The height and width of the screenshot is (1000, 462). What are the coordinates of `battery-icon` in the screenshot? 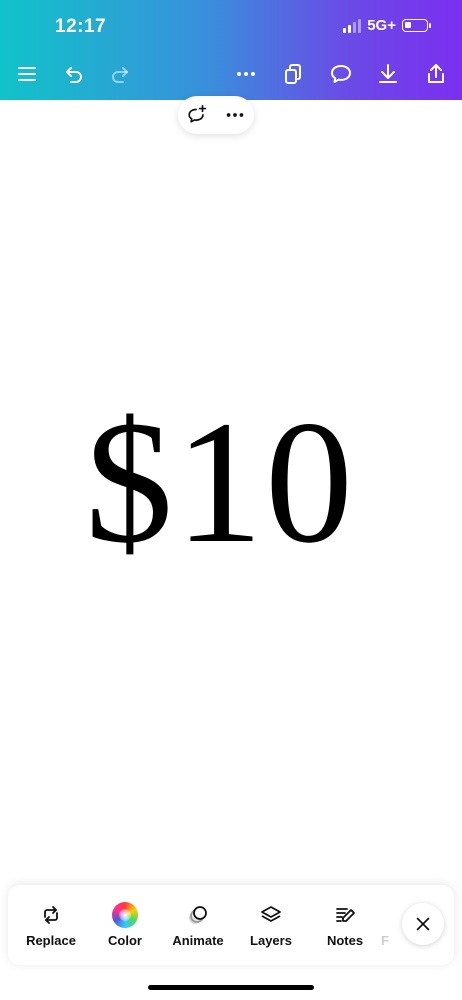 It's located at (416, 25).